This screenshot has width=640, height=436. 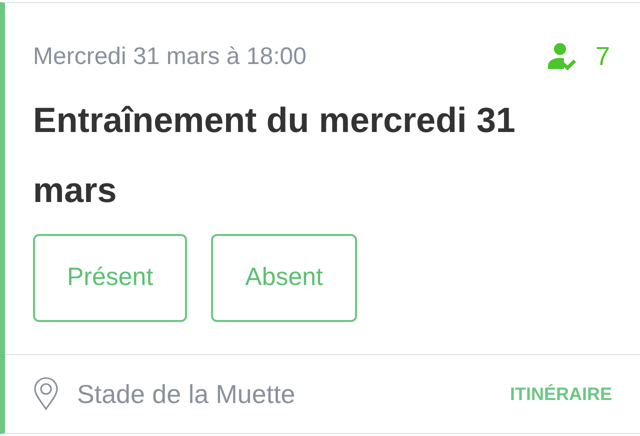 What do you see at coordinates (603, 56) in the screenshot?
I see `attendee-count: 7` at bounding box center [603, 56].